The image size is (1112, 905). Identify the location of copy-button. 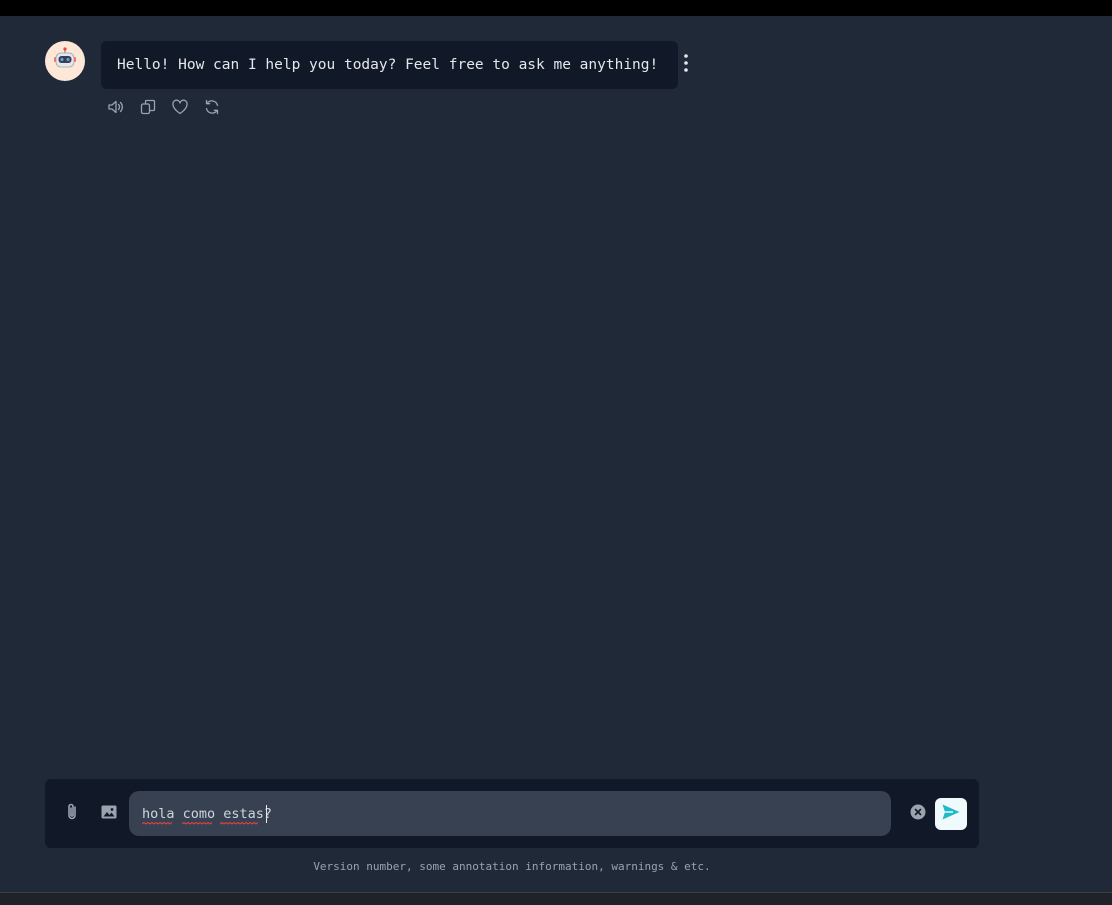
(148, 109).